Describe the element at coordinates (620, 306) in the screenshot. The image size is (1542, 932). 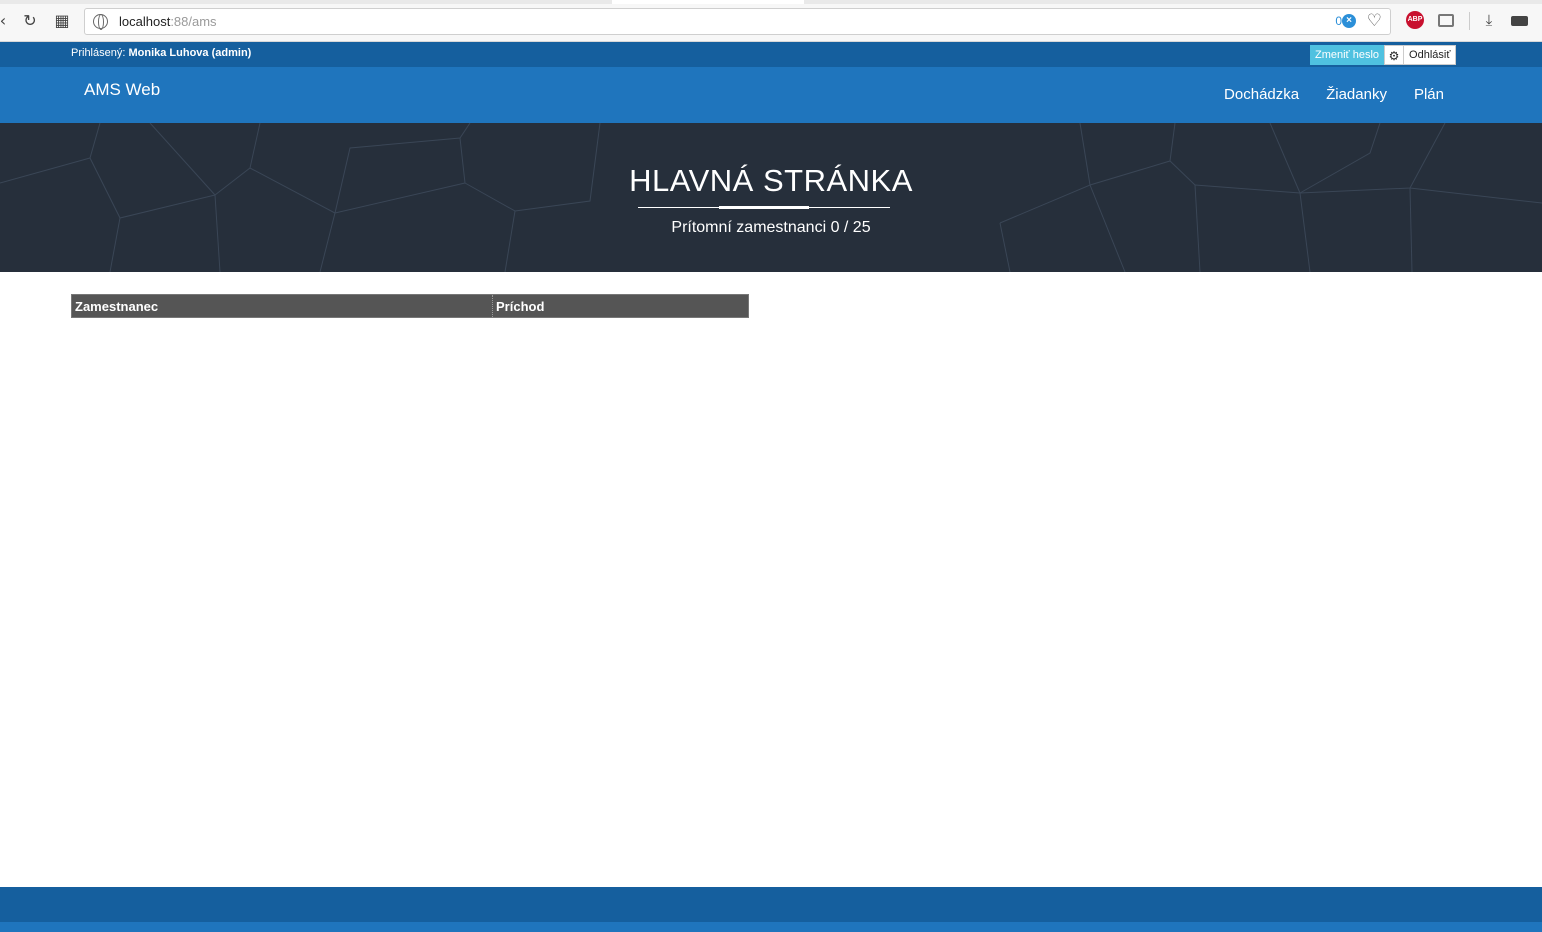
I see `column-header-arrival: Príchod` at that location.